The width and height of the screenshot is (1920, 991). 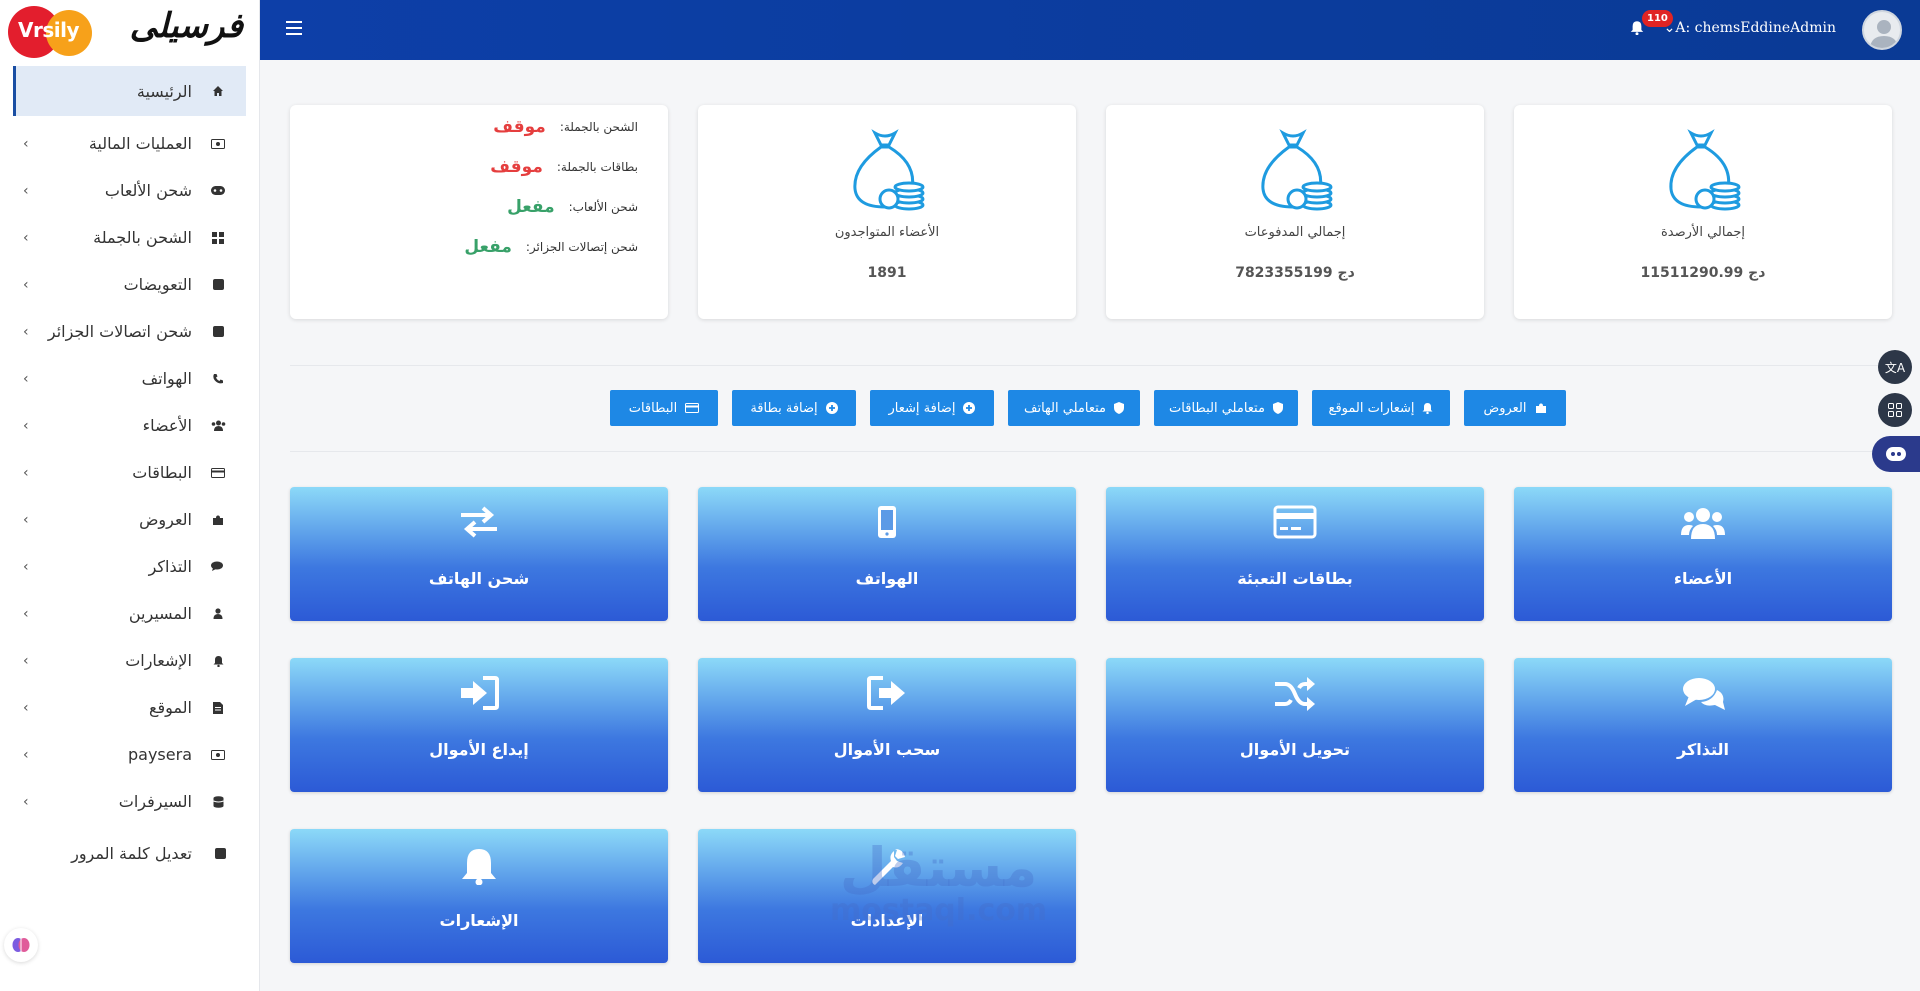 I want to click on sidebar-item-label: paysera, so click(x=160, y=754).